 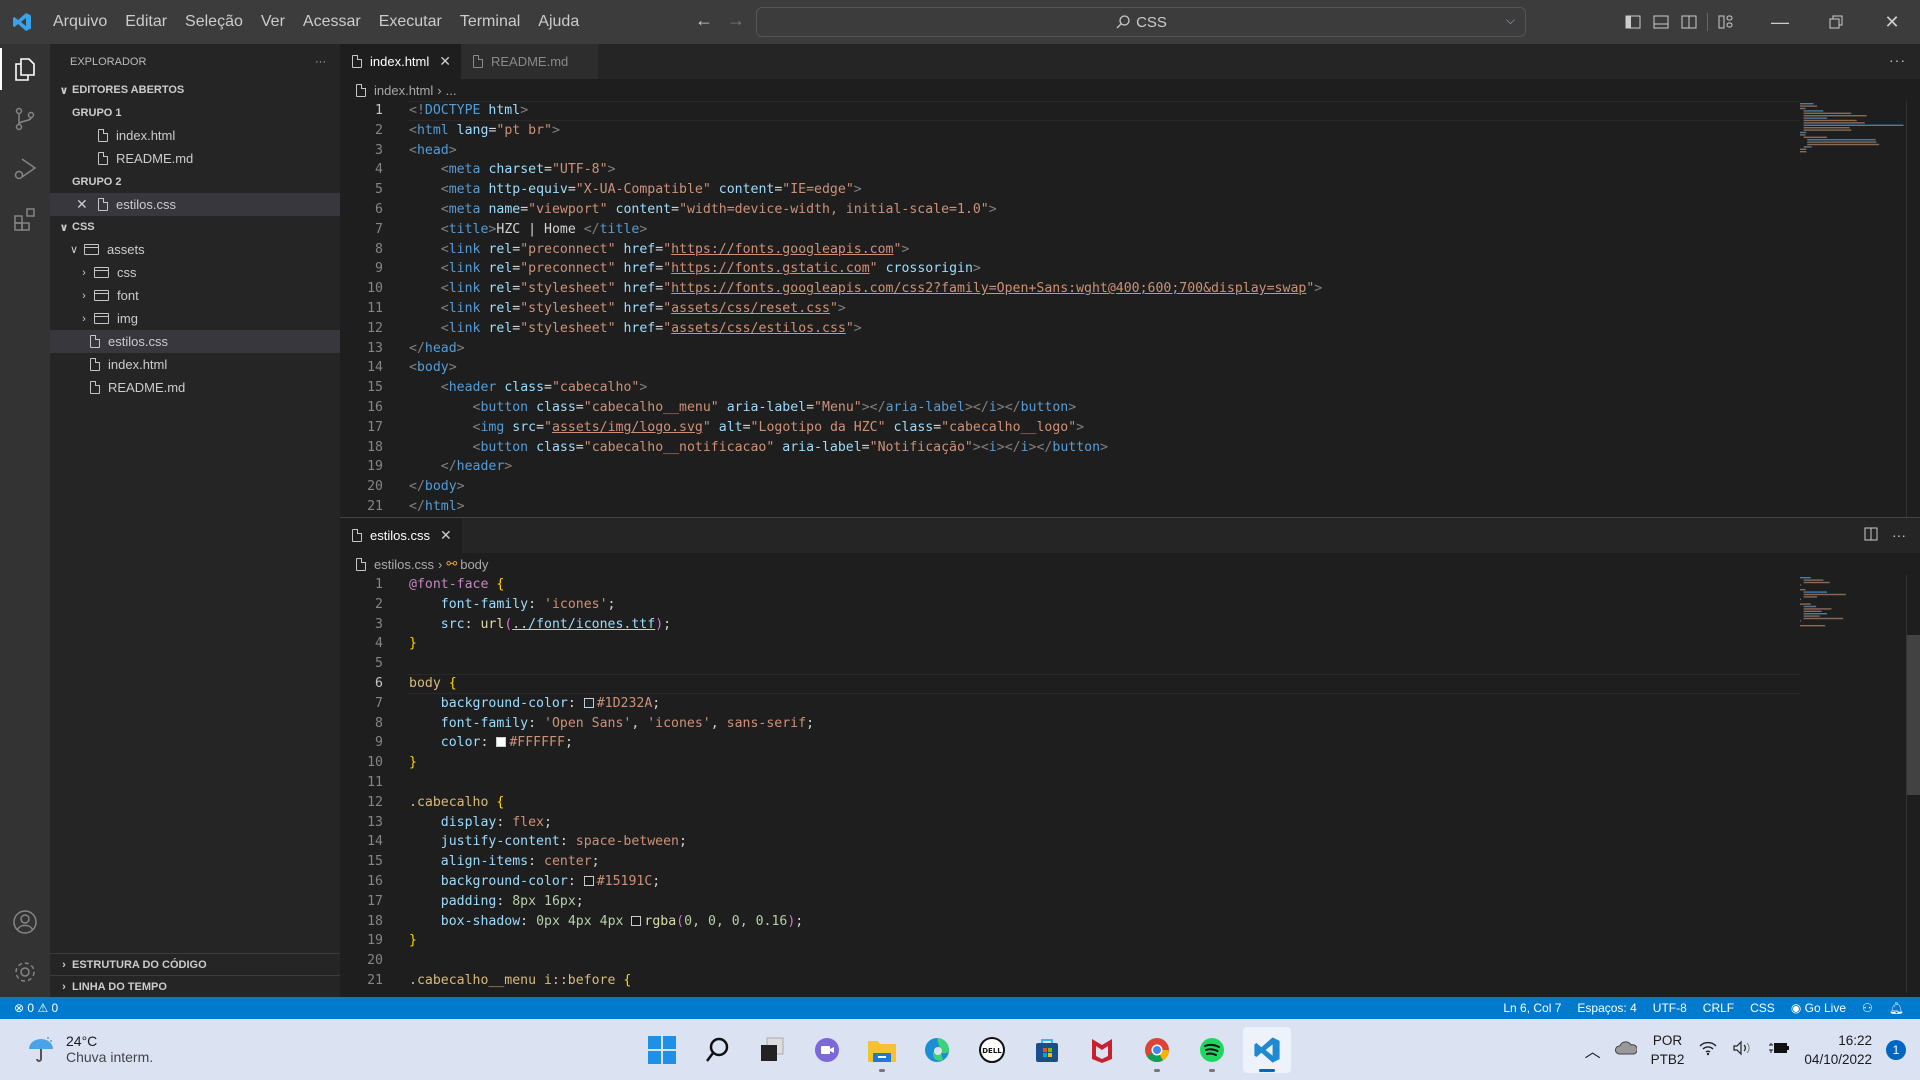 I want to click on forward-arrow-icon: →, so click(x=736, y=20).